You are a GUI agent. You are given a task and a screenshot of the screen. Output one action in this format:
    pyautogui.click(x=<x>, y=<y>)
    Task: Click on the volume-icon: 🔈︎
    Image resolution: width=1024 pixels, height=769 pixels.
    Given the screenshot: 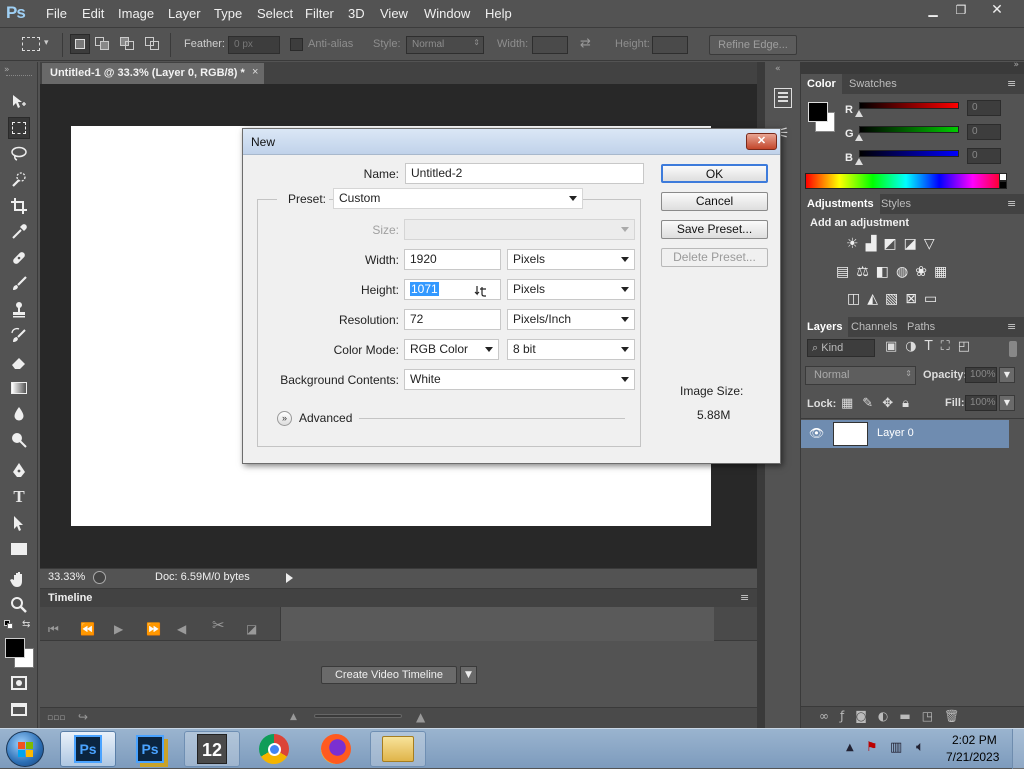 What is the action you would take?
    pyautogui.click(x=920, y=747)
    